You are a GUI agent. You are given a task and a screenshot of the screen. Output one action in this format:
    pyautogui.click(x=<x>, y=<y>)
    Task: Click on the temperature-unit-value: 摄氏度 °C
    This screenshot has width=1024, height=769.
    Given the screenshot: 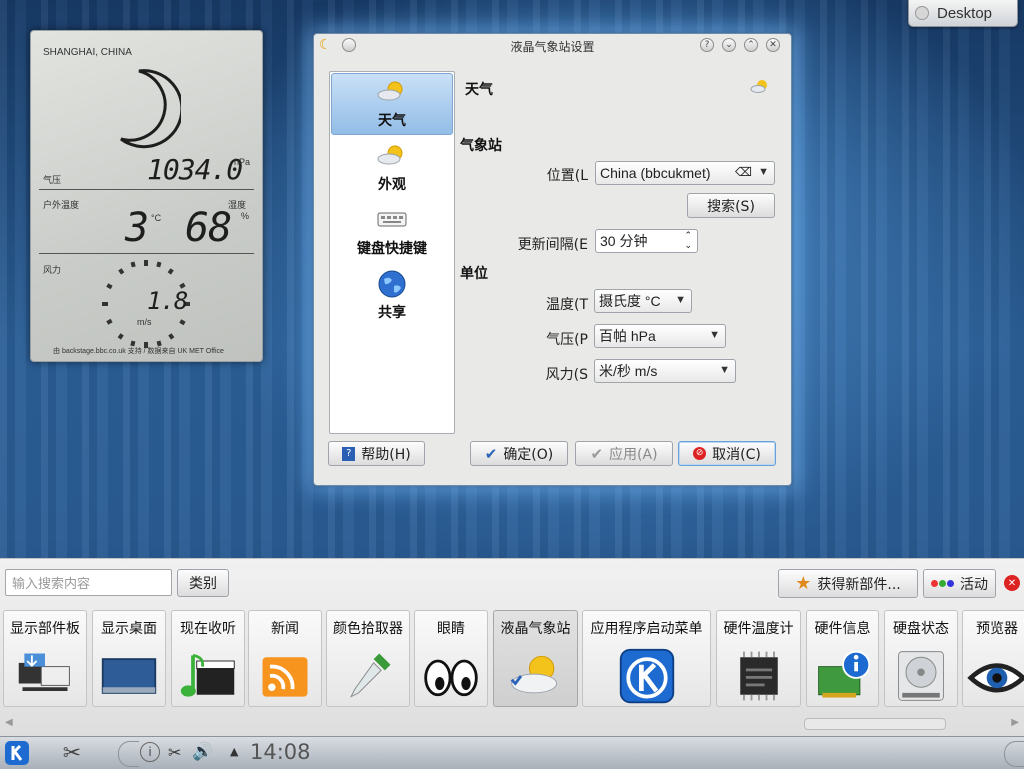 What is the action you would take?
    pyautogui.click(x=630, y=301)
    